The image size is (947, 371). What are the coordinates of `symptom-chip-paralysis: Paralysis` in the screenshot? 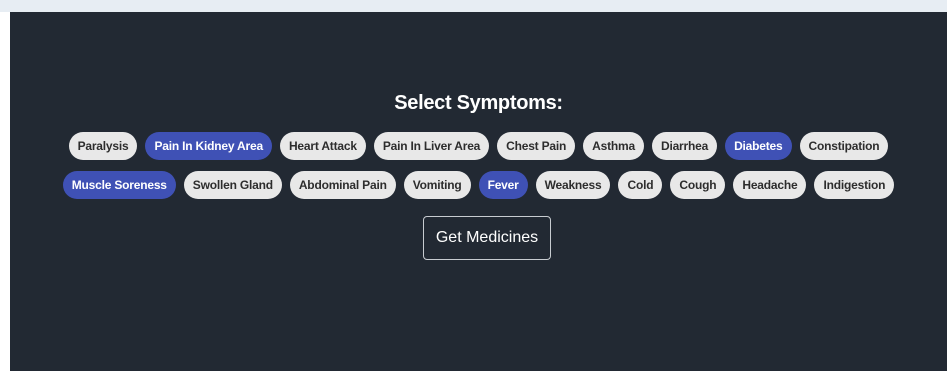 It's located at (103, 146).